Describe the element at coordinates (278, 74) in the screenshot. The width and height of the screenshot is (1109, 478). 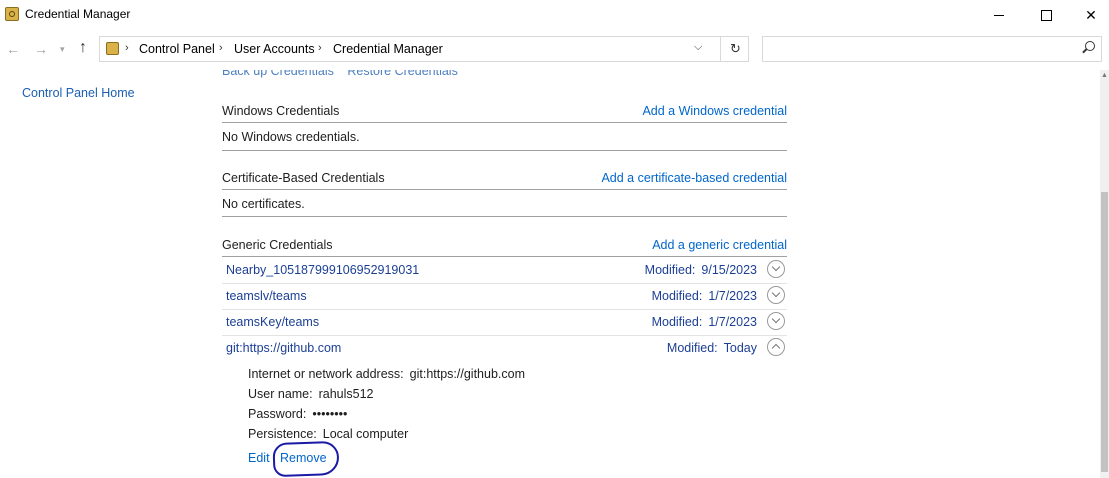
I see `backup-credentials-link: Back up Credentials` at that location.